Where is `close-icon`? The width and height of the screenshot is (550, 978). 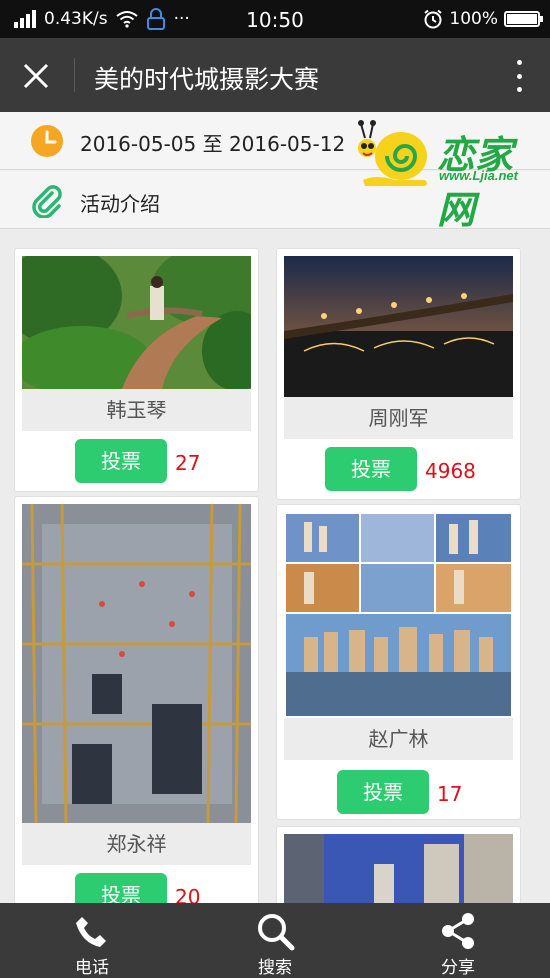 close-icon is located at coordinates (36, 76).